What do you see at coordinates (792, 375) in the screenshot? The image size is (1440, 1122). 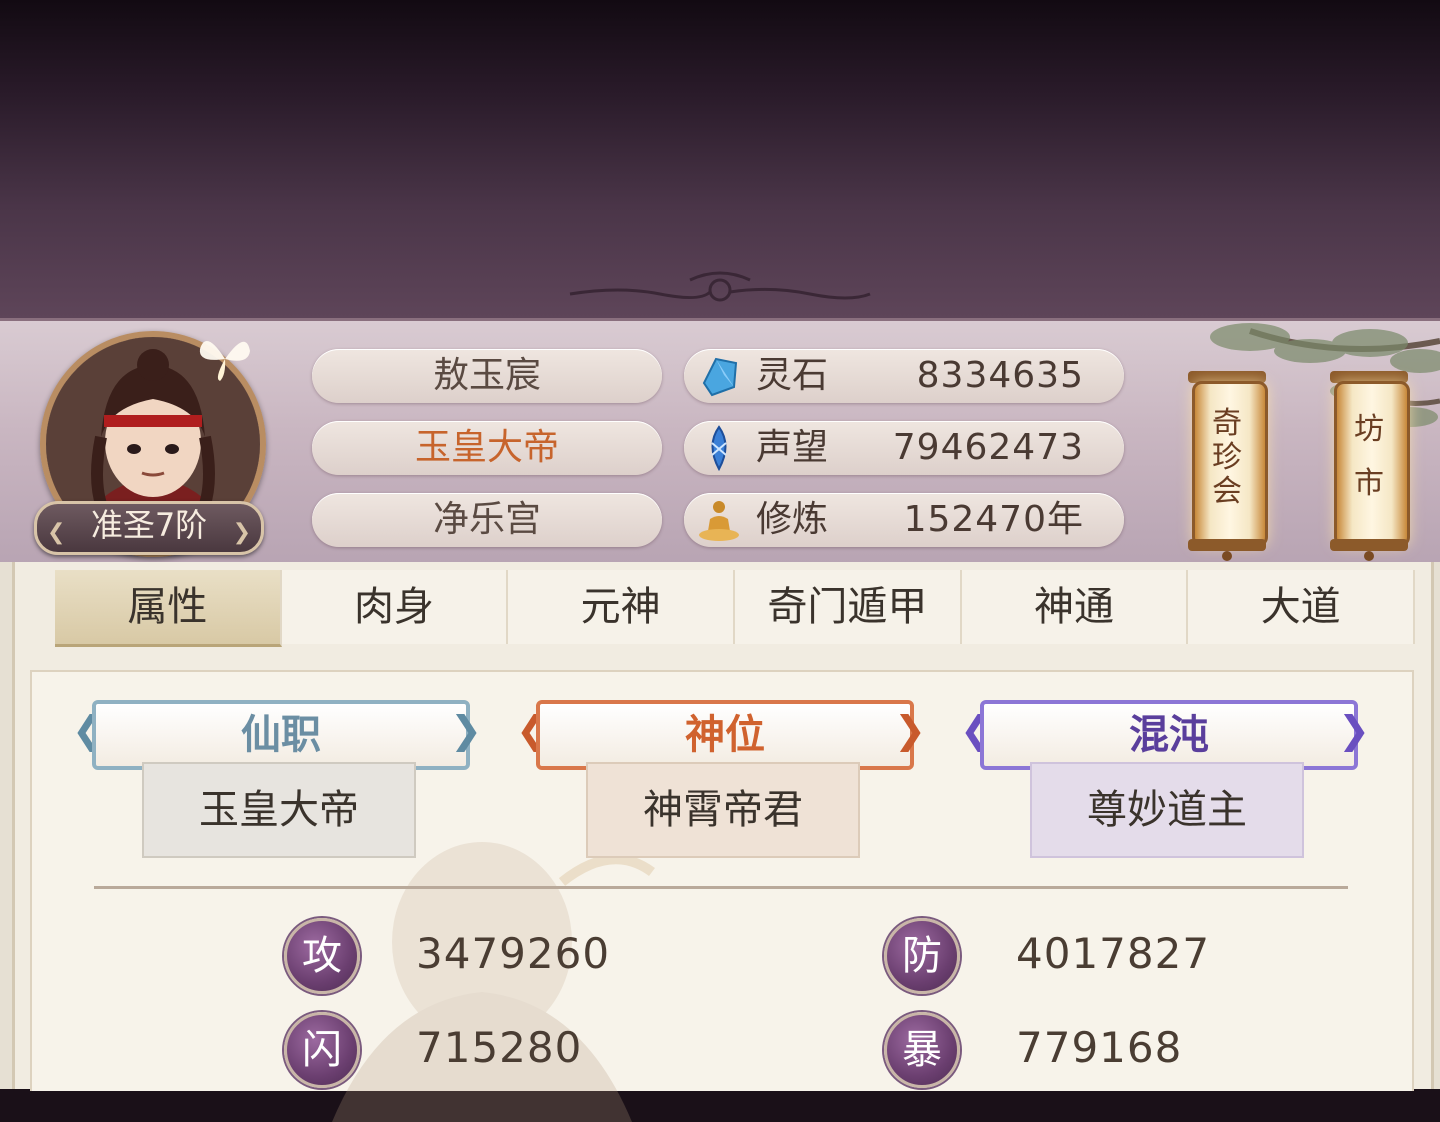 I see `resource-label: 灵石` at bounding box center [792, 375].